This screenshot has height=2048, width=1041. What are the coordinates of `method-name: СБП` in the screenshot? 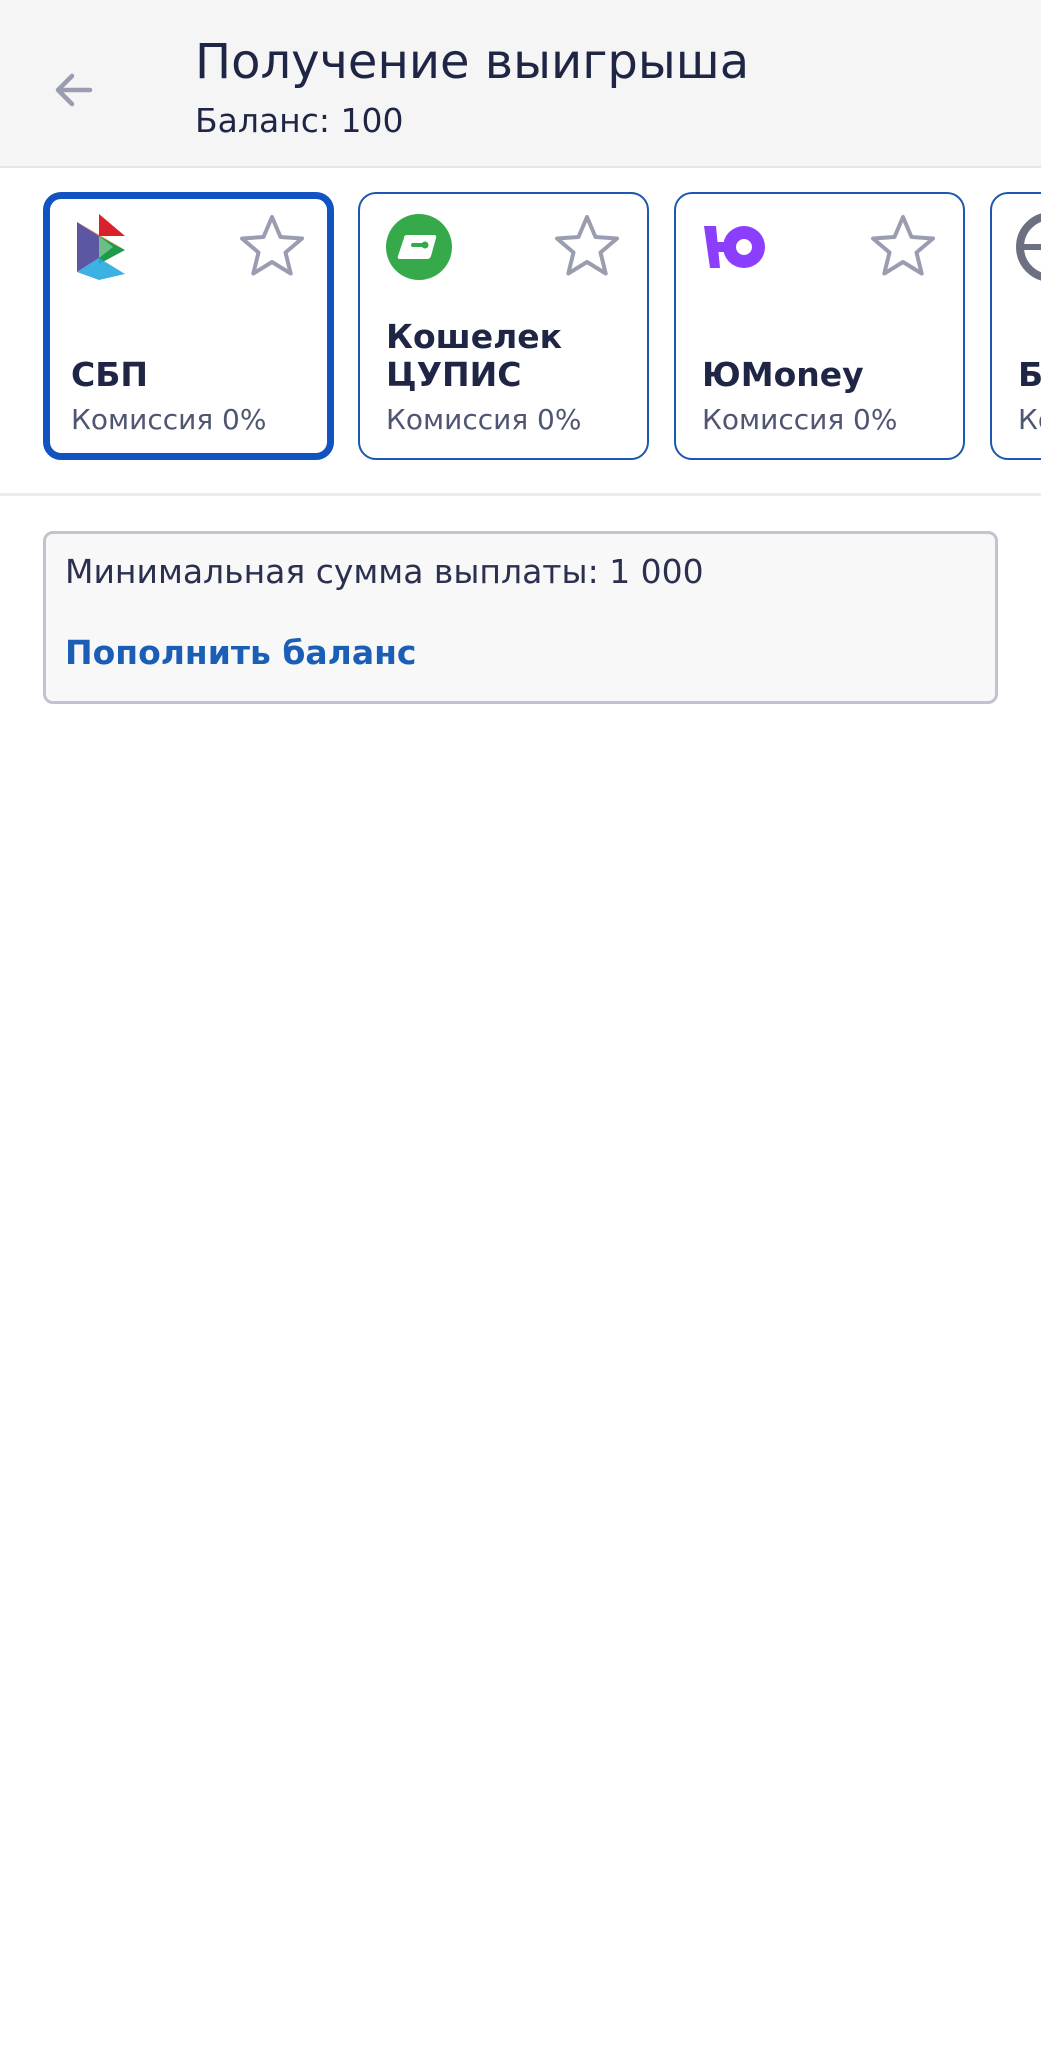 It's located at (109, 374).